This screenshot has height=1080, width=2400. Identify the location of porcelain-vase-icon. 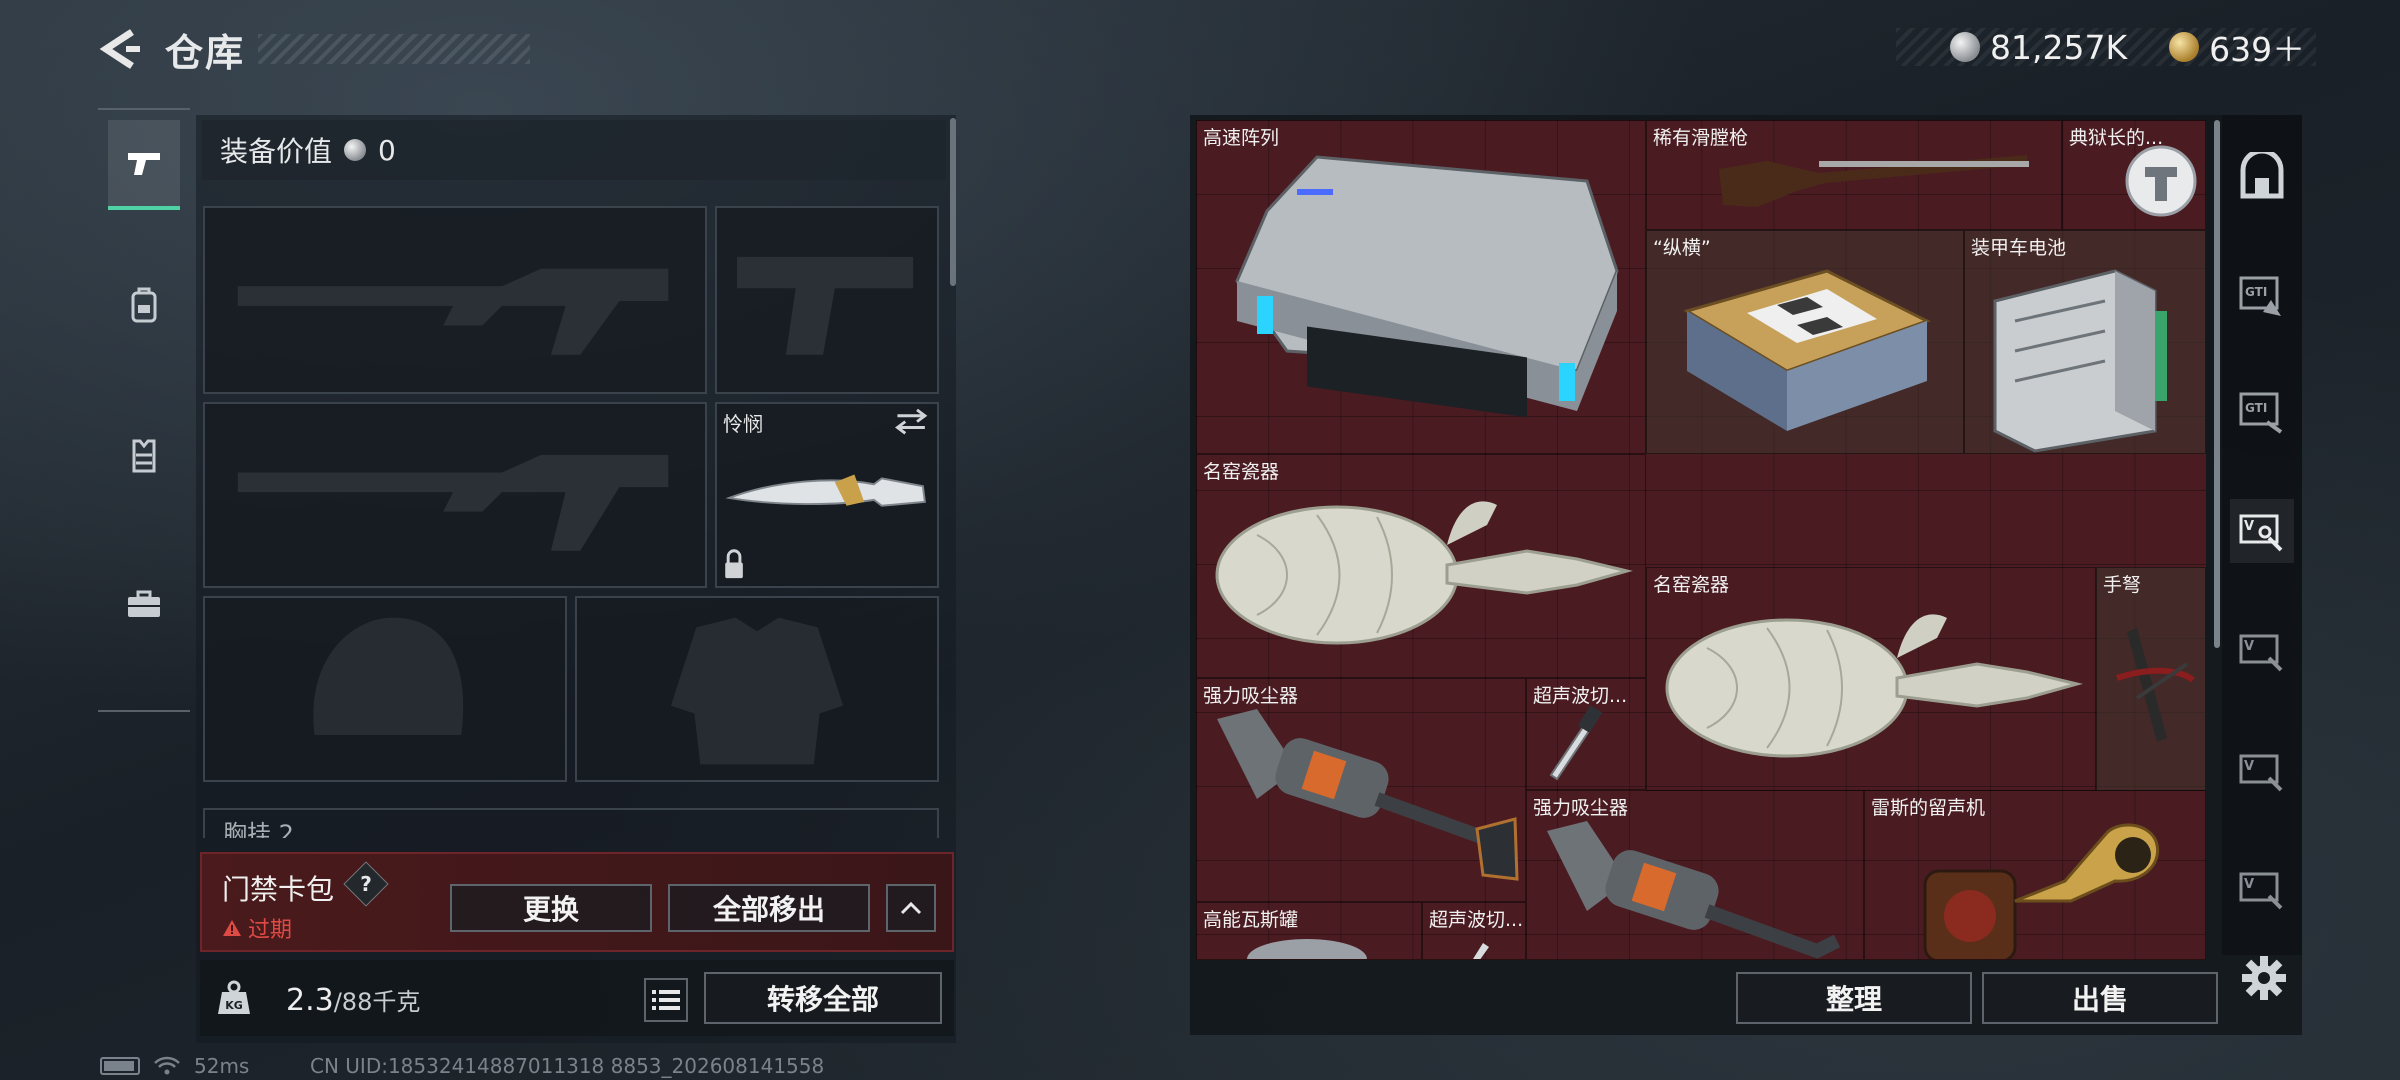
(1424, 573).